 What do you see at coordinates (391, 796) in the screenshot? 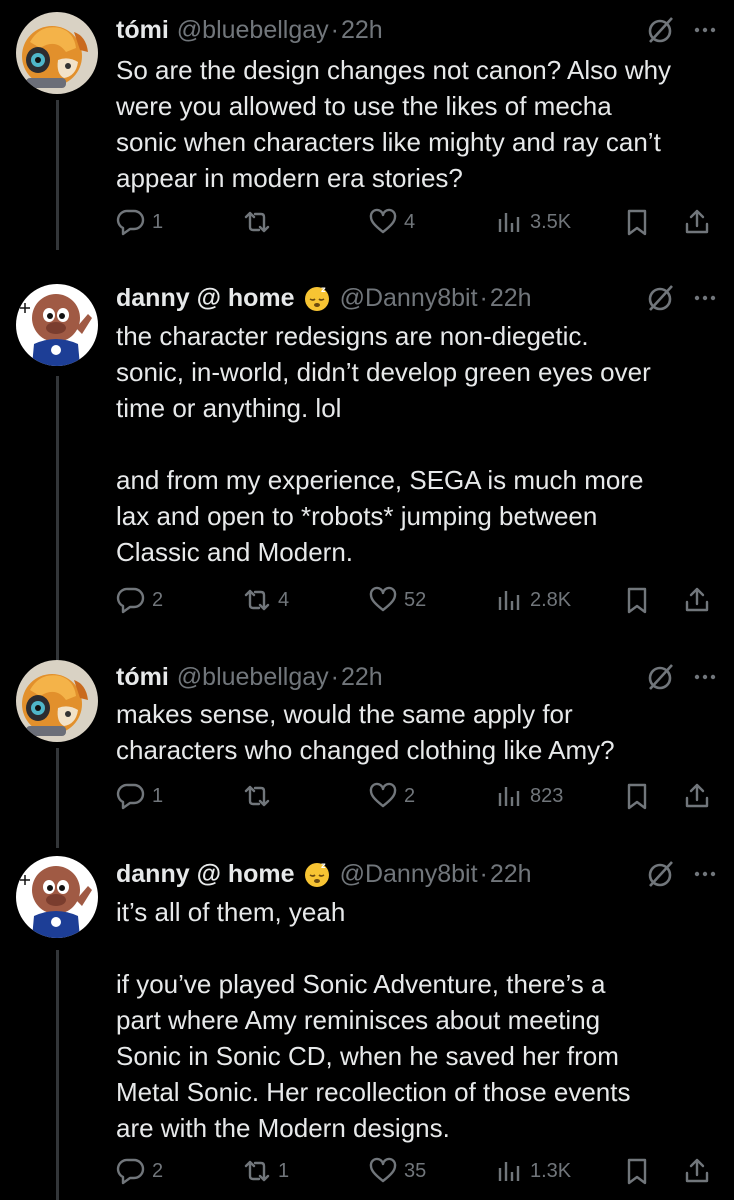
I see `like-button: 2` at bounding box center [391, 796].